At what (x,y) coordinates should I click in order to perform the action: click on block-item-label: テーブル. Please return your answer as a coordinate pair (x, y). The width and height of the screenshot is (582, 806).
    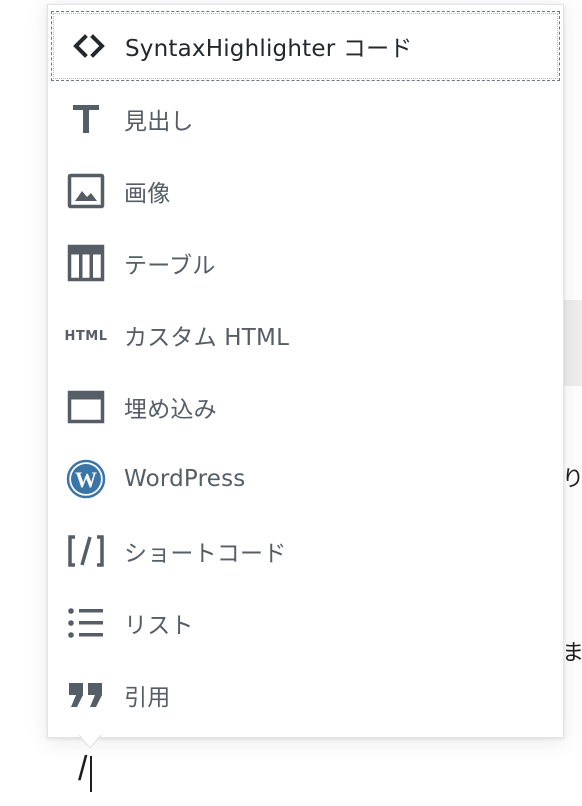
    Looking at the image, I should click on (170, 266).